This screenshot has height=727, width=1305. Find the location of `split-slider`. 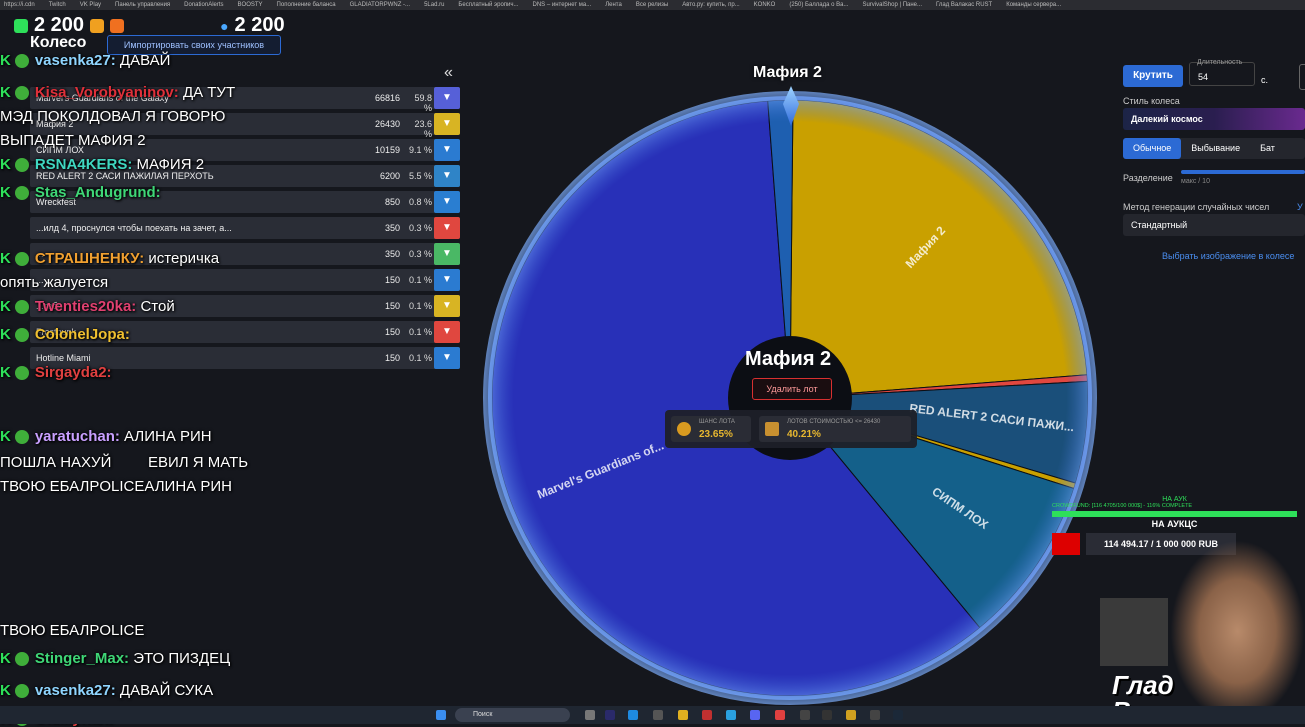

split-slider is located at coordinates (1243, 172).